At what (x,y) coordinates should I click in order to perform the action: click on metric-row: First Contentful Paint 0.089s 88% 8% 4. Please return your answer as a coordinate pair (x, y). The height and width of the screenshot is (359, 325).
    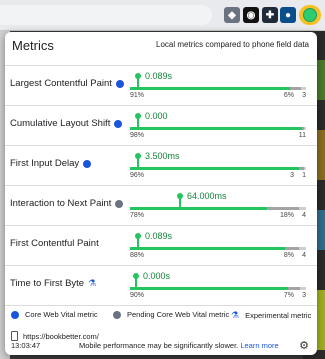
    Looking at the image, I should click on (161, 245).